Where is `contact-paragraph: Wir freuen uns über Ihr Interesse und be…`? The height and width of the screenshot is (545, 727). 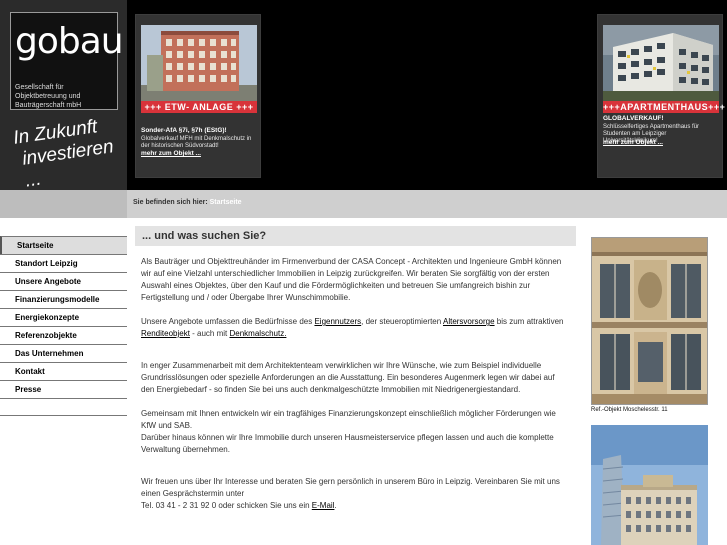 contact-paragraph: Wir freuen uns über Ihr Interesse und be… is located at coordinates (355, 494).